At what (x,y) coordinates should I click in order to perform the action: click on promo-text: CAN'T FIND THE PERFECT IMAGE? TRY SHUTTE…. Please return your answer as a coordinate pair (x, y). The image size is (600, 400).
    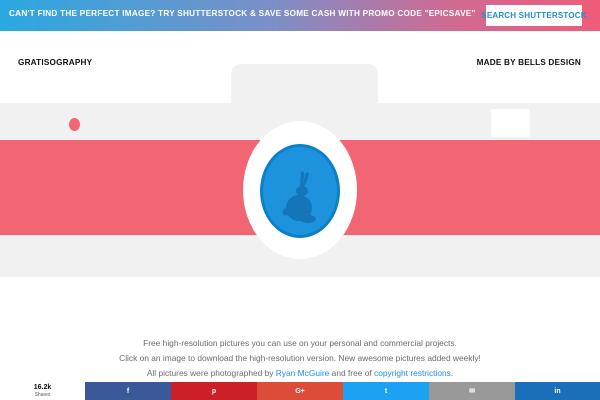
    Looking at the image, I should click on (242, 13).